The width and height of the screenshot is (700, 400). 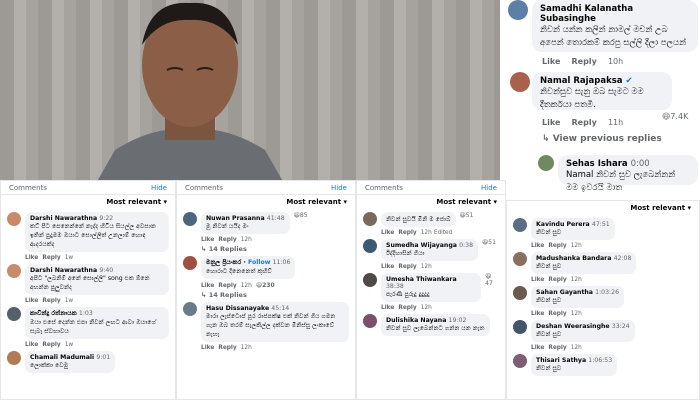 I want to click on commenter-name: Samadhi Kalanatha Subasinghe, so click(x=615, y=14).